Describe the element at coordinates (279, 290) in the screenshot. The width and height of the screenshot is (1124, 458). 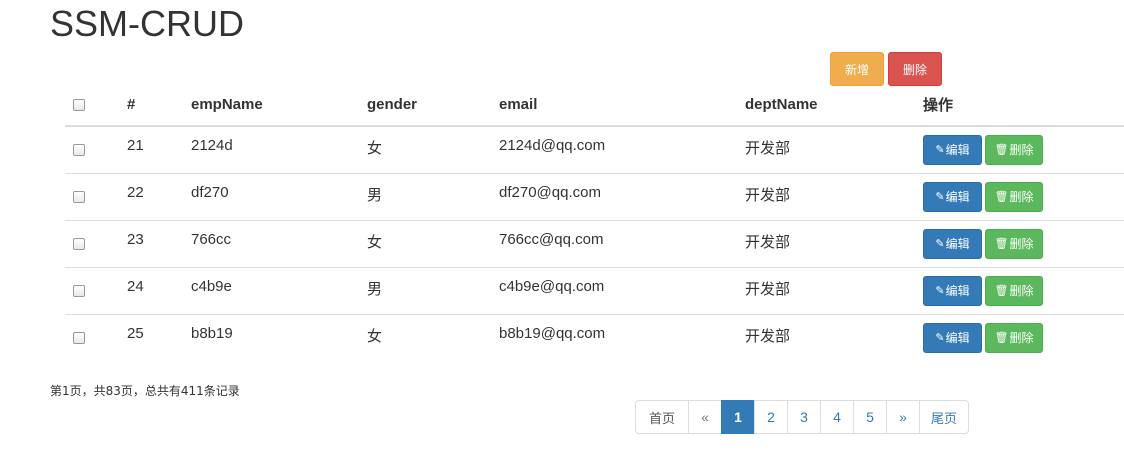
I see `cell-empname: c4b9e` at that location.